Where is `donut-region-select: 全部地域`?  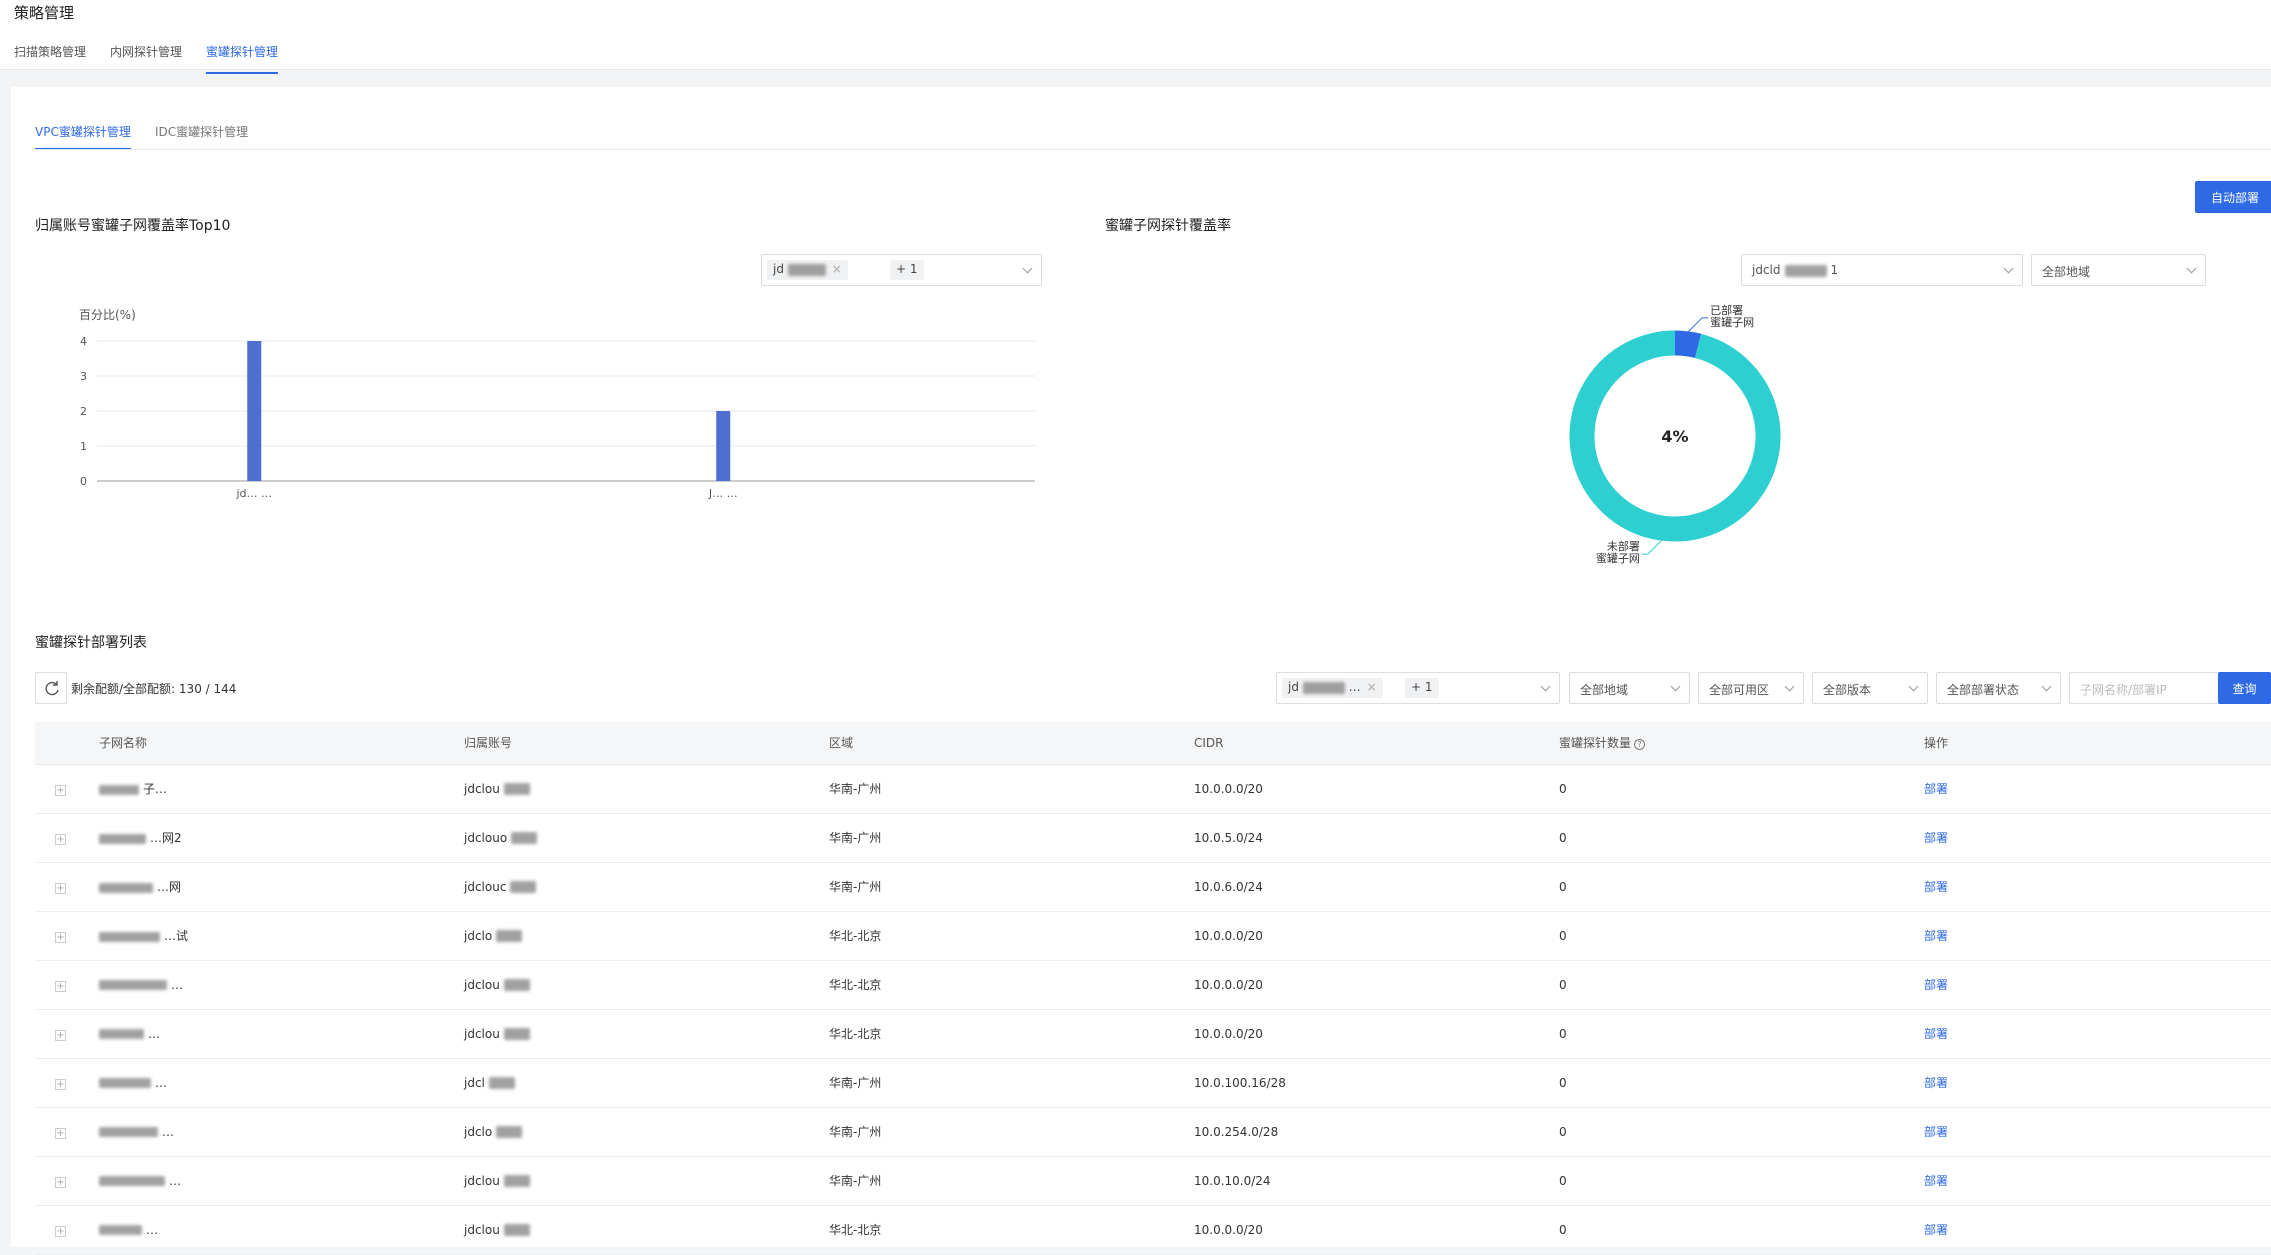
donut-region-select: 全部地域 is located at coordinates (2118, 270).